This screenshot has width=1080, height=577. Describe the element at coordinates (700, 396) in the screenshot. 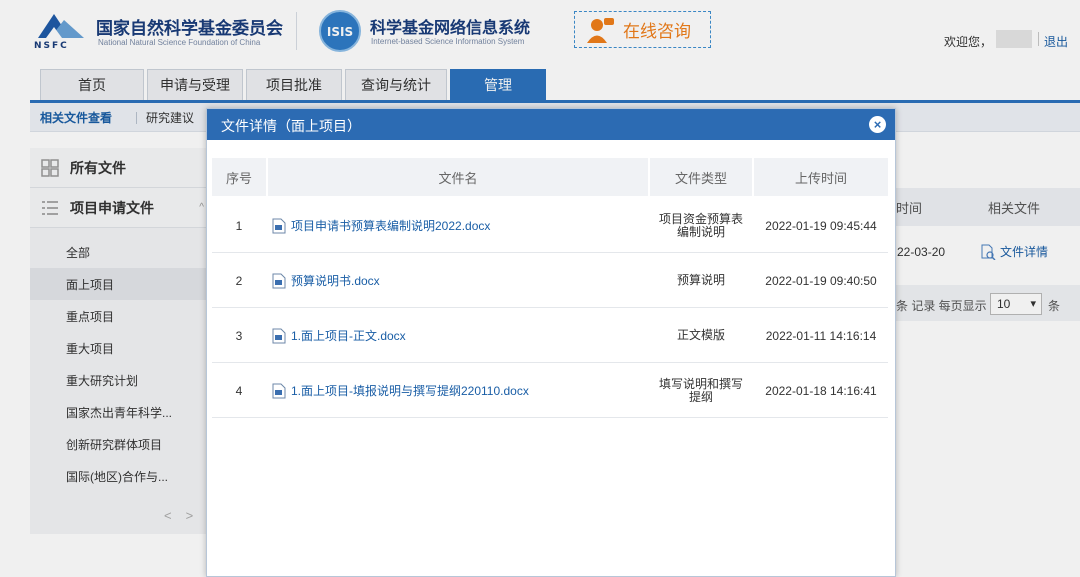

I see `file-type-line2: 提纲` at that location.